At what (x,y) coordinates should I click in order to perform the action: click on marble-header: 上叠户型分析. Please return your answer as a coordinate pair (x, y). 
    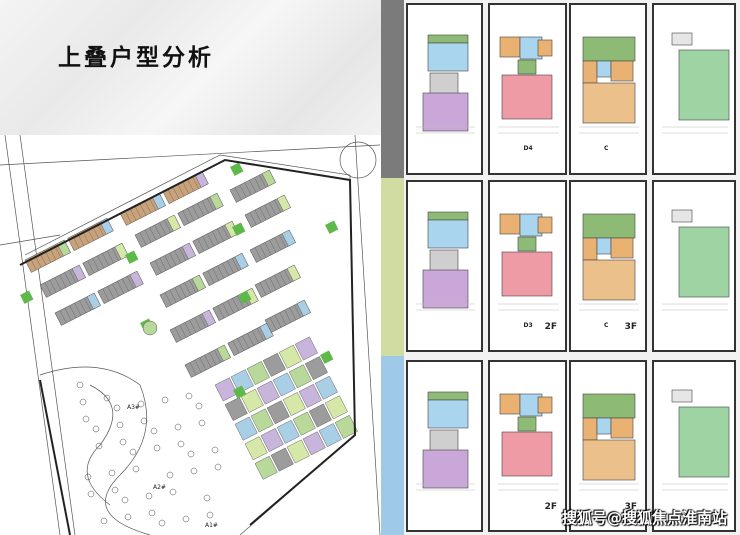
    Looking at the image, I should click on (190, 67).